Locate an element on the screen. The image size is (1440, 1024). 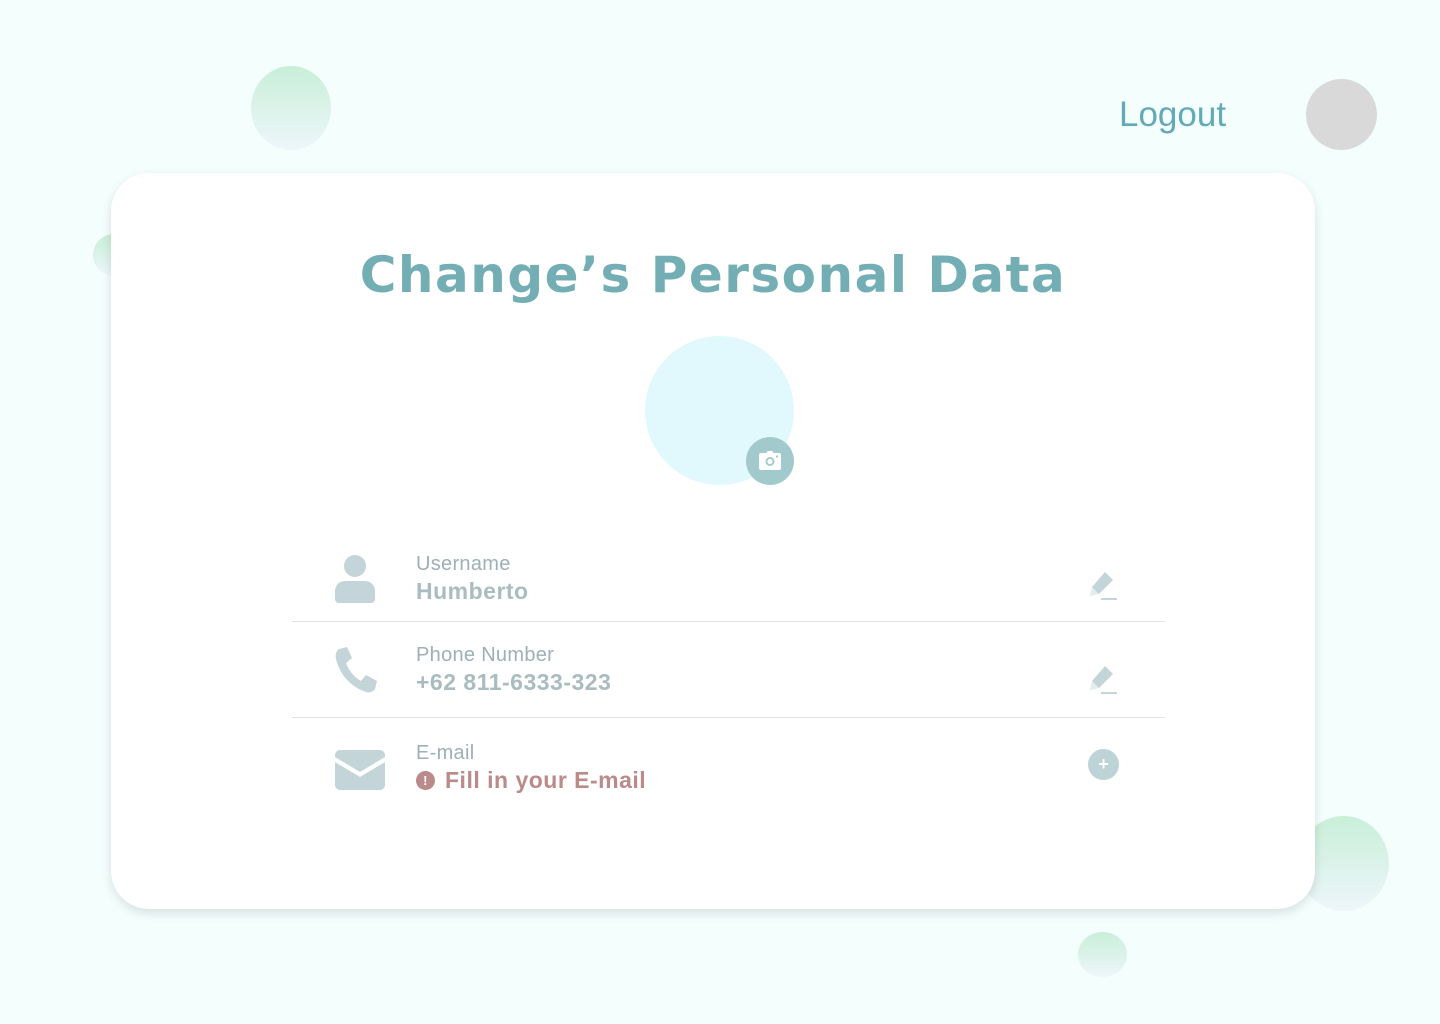
plus-icon: + is located at coordinates (1103, 764).